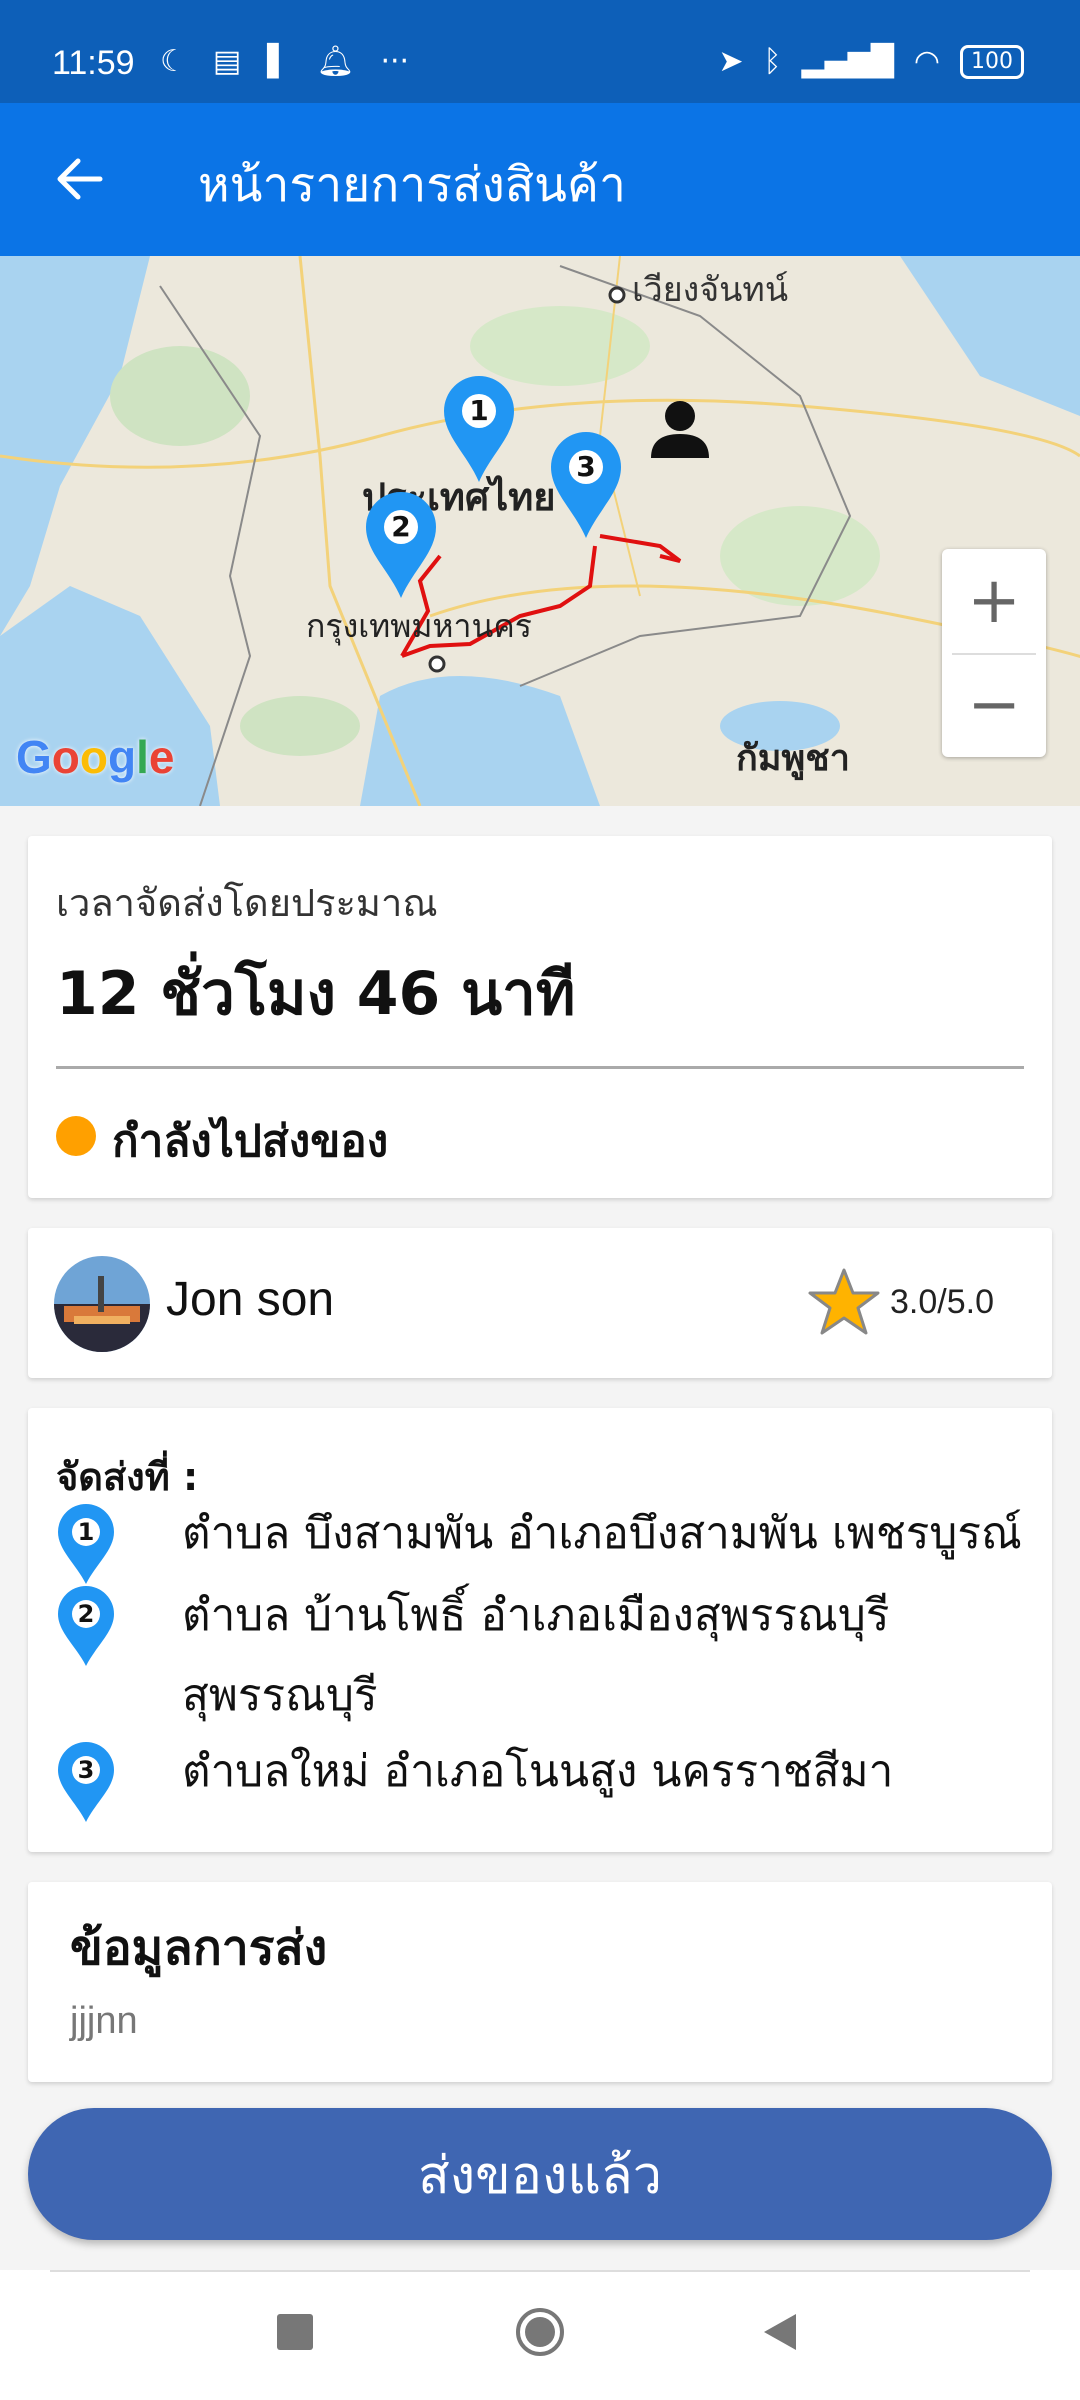 The image size is (1080, 2400). I want to click on user-location-icon, so click(680, 429).